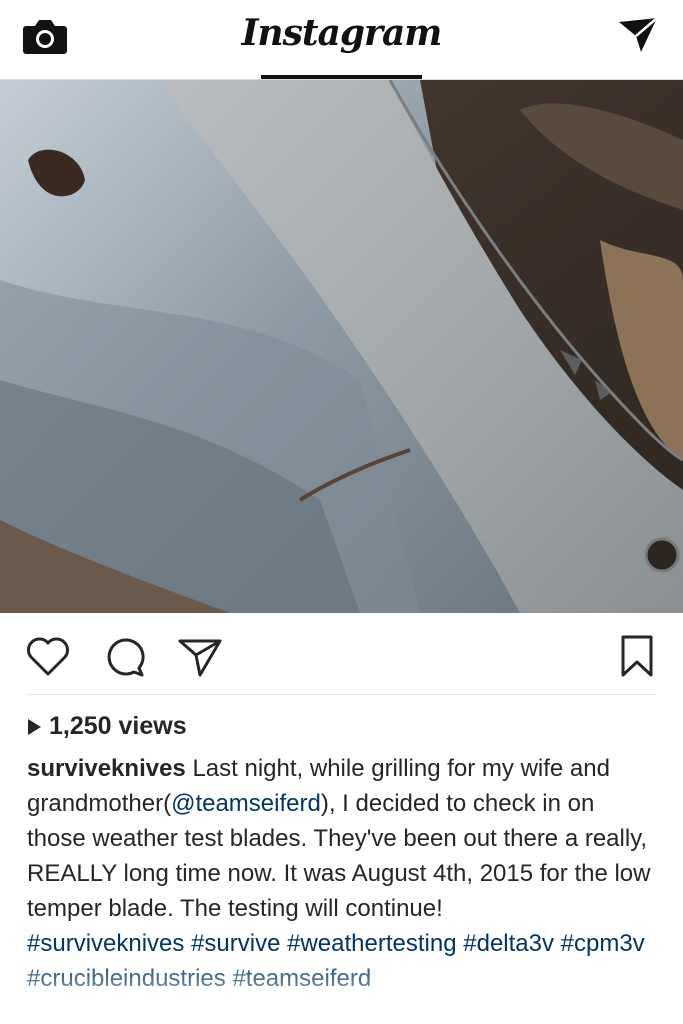 The height and width of the screenshot is (1024, 683). I want to click on top-bar: Instagram, so click(341, 40).